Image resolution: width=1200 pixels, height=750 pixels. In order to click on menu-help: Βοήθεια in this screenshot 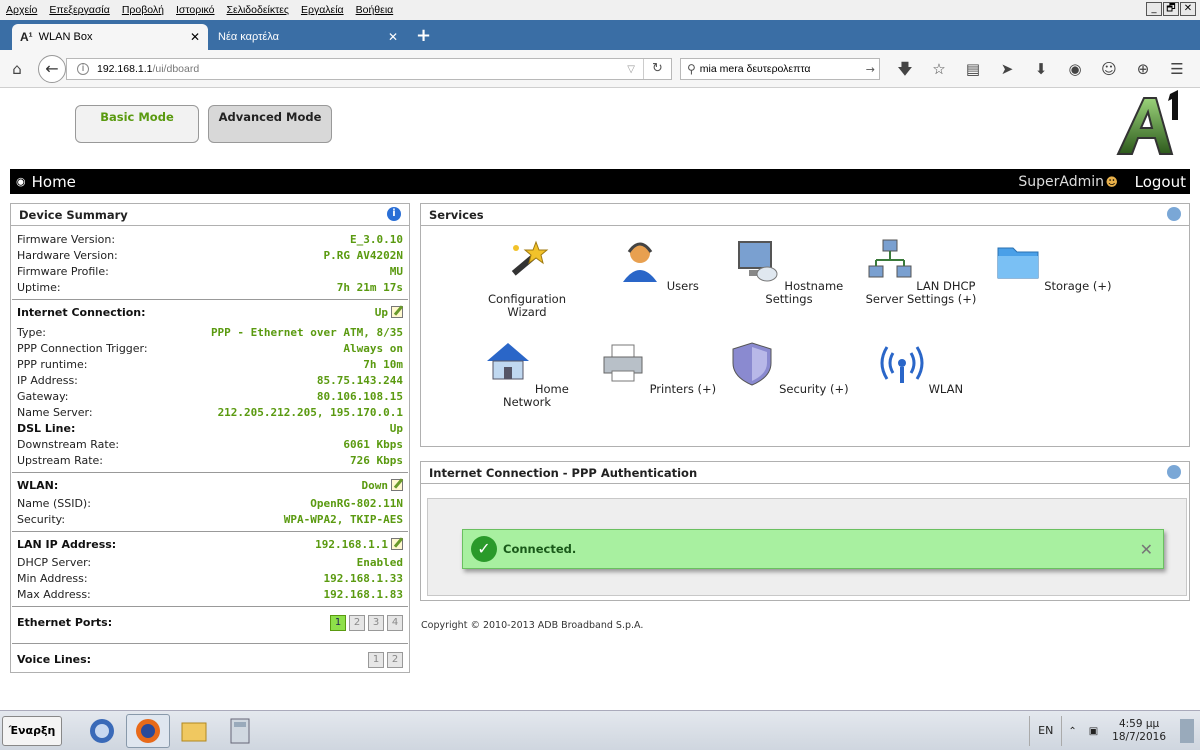, I will do `click(375, 10)`.